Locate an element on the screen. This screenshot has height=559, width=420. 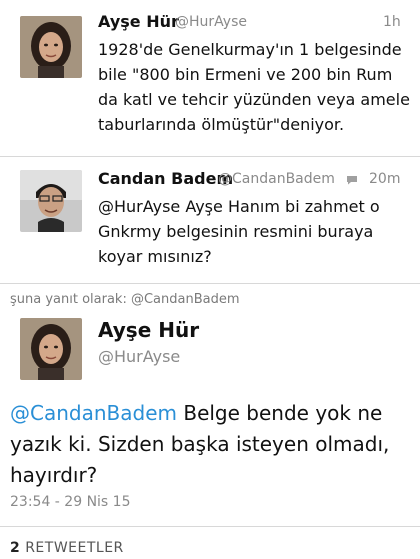
tweet-author-handle: @CandanBadem is located at coordinates (276, 179).